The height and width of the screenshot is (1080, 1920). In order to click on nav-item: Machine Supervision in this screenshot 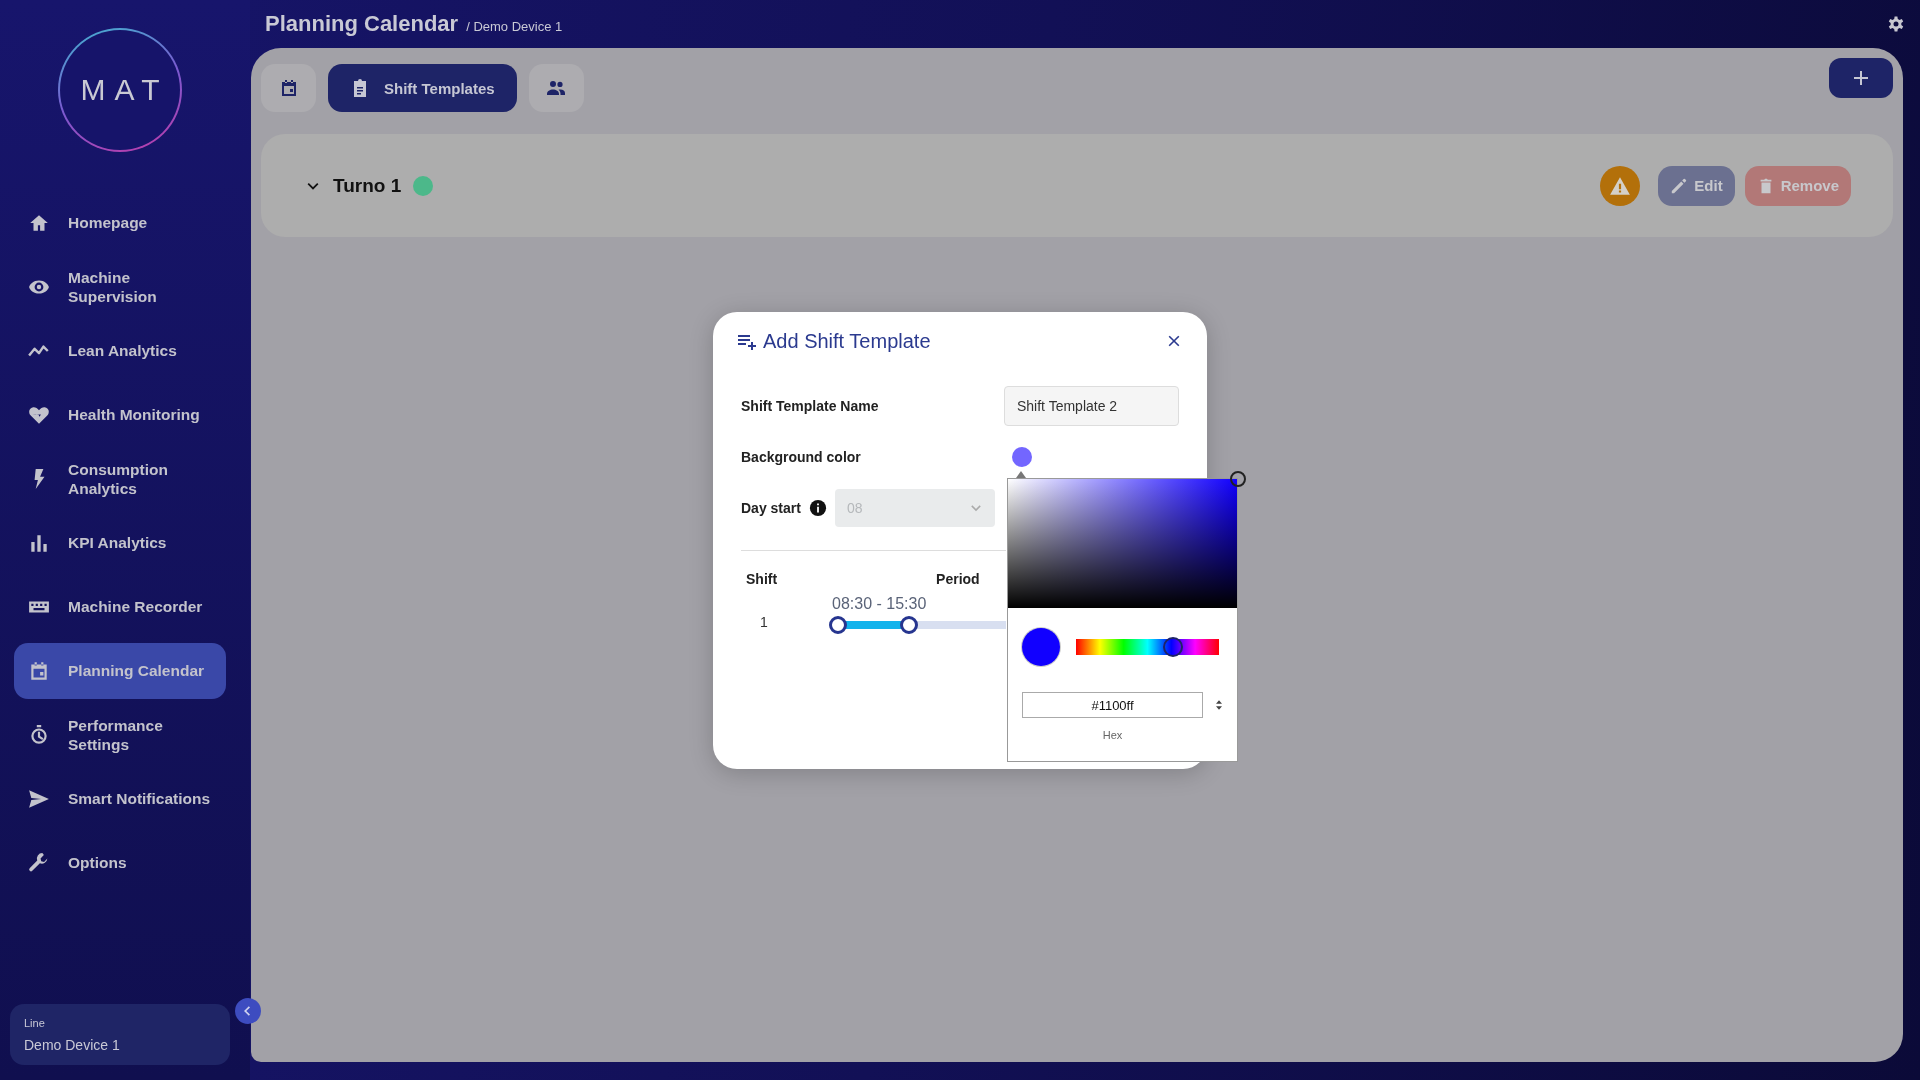, I will do `click(120, 287)`.